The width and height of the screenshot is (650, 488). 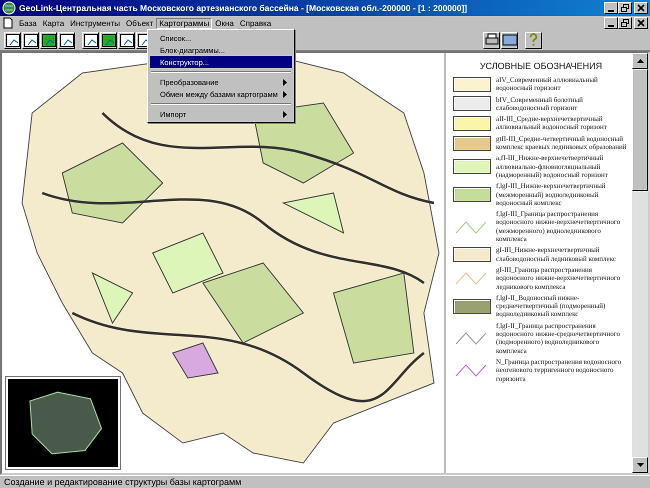 What do you see at coordinates (640, 263) in the screenshot?
I see `vertical-scrollbar` at bounding box center [640, 263].